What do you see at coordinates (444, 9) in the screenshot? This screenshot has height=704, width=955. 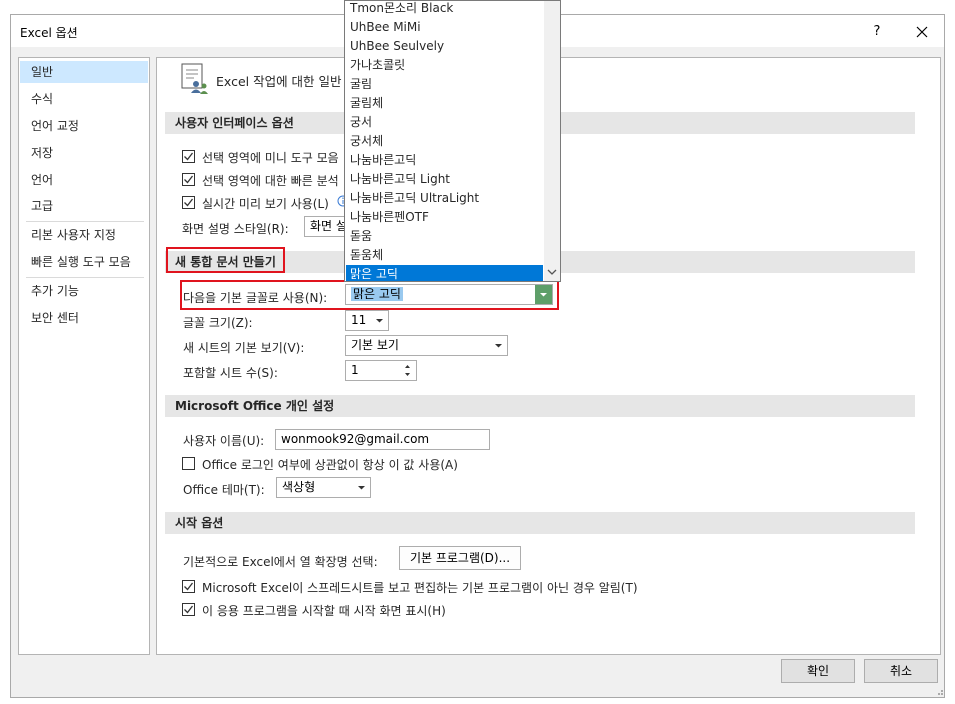 I see `font-option: Tmon몬소리 Black` at bounding box center [444, 9].